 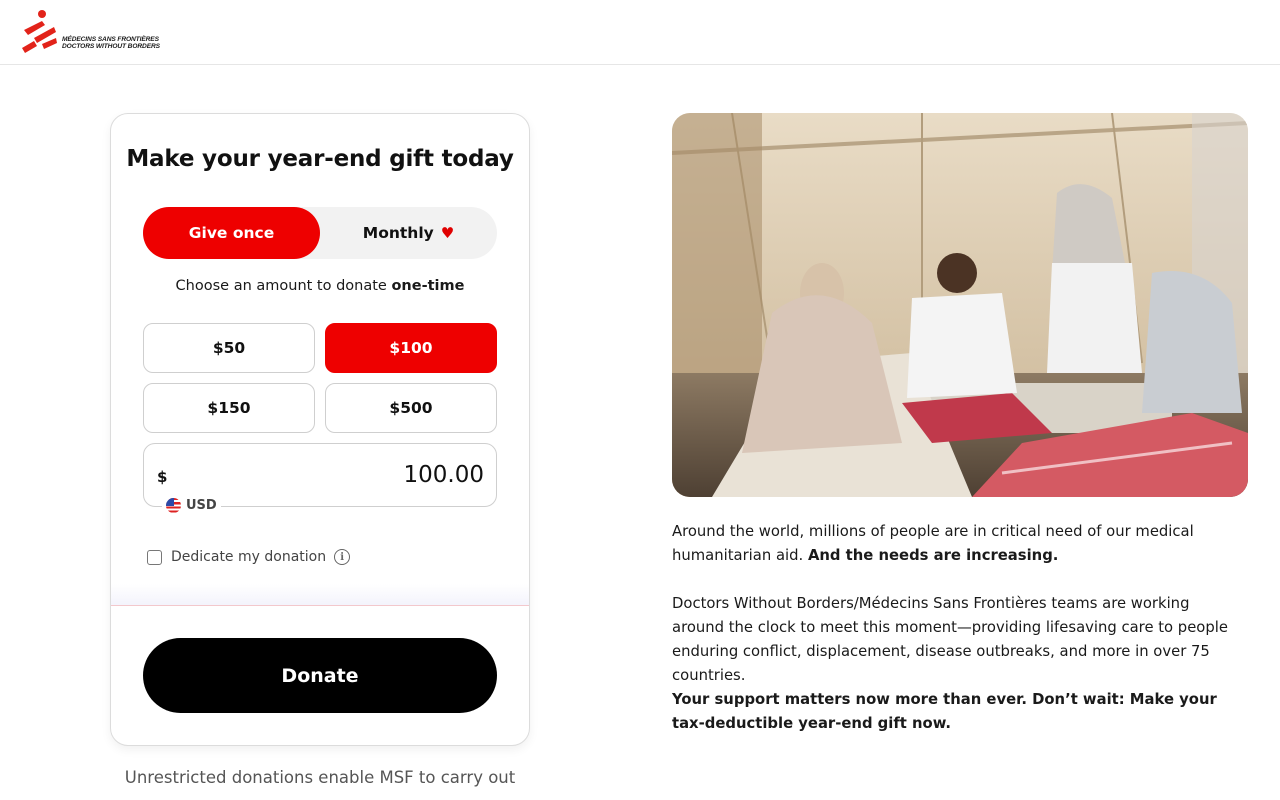 I want to click on msf-running-man-logo-icon, so click(x=40, y=32).